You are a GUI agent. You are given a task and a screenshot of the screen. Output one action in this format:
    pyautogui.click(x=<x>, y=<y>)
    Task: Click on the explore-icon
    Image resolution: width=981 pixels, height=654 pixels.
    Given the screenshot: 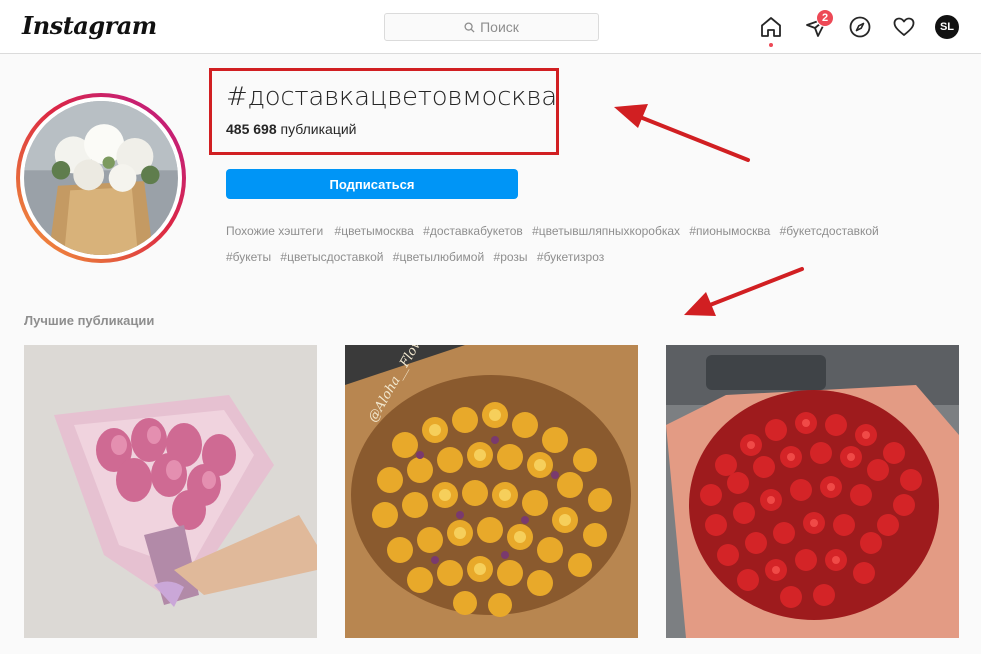 What is the action you would take?
    pyautogui.click(x=860, y=27)
    